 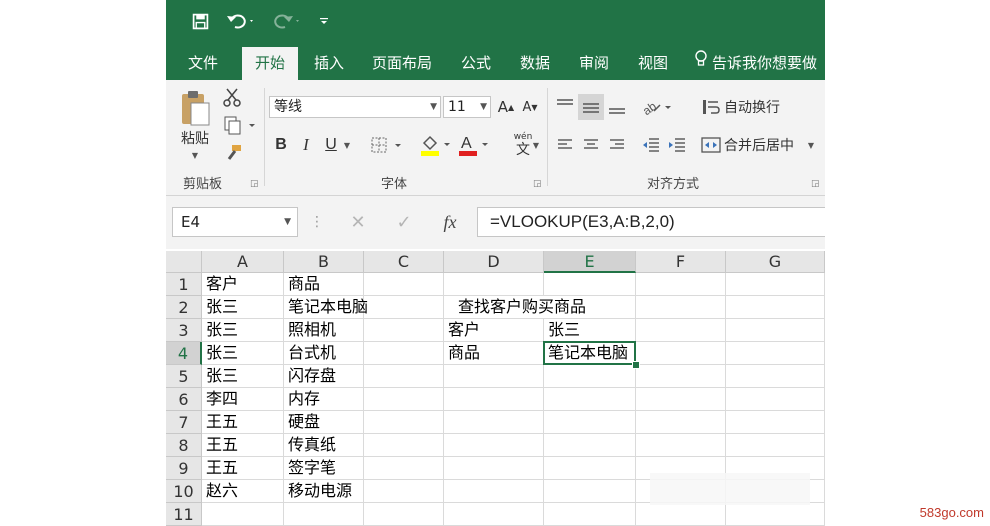 I want to click on cancel-icon: ✕, so click(x=358, y=222).